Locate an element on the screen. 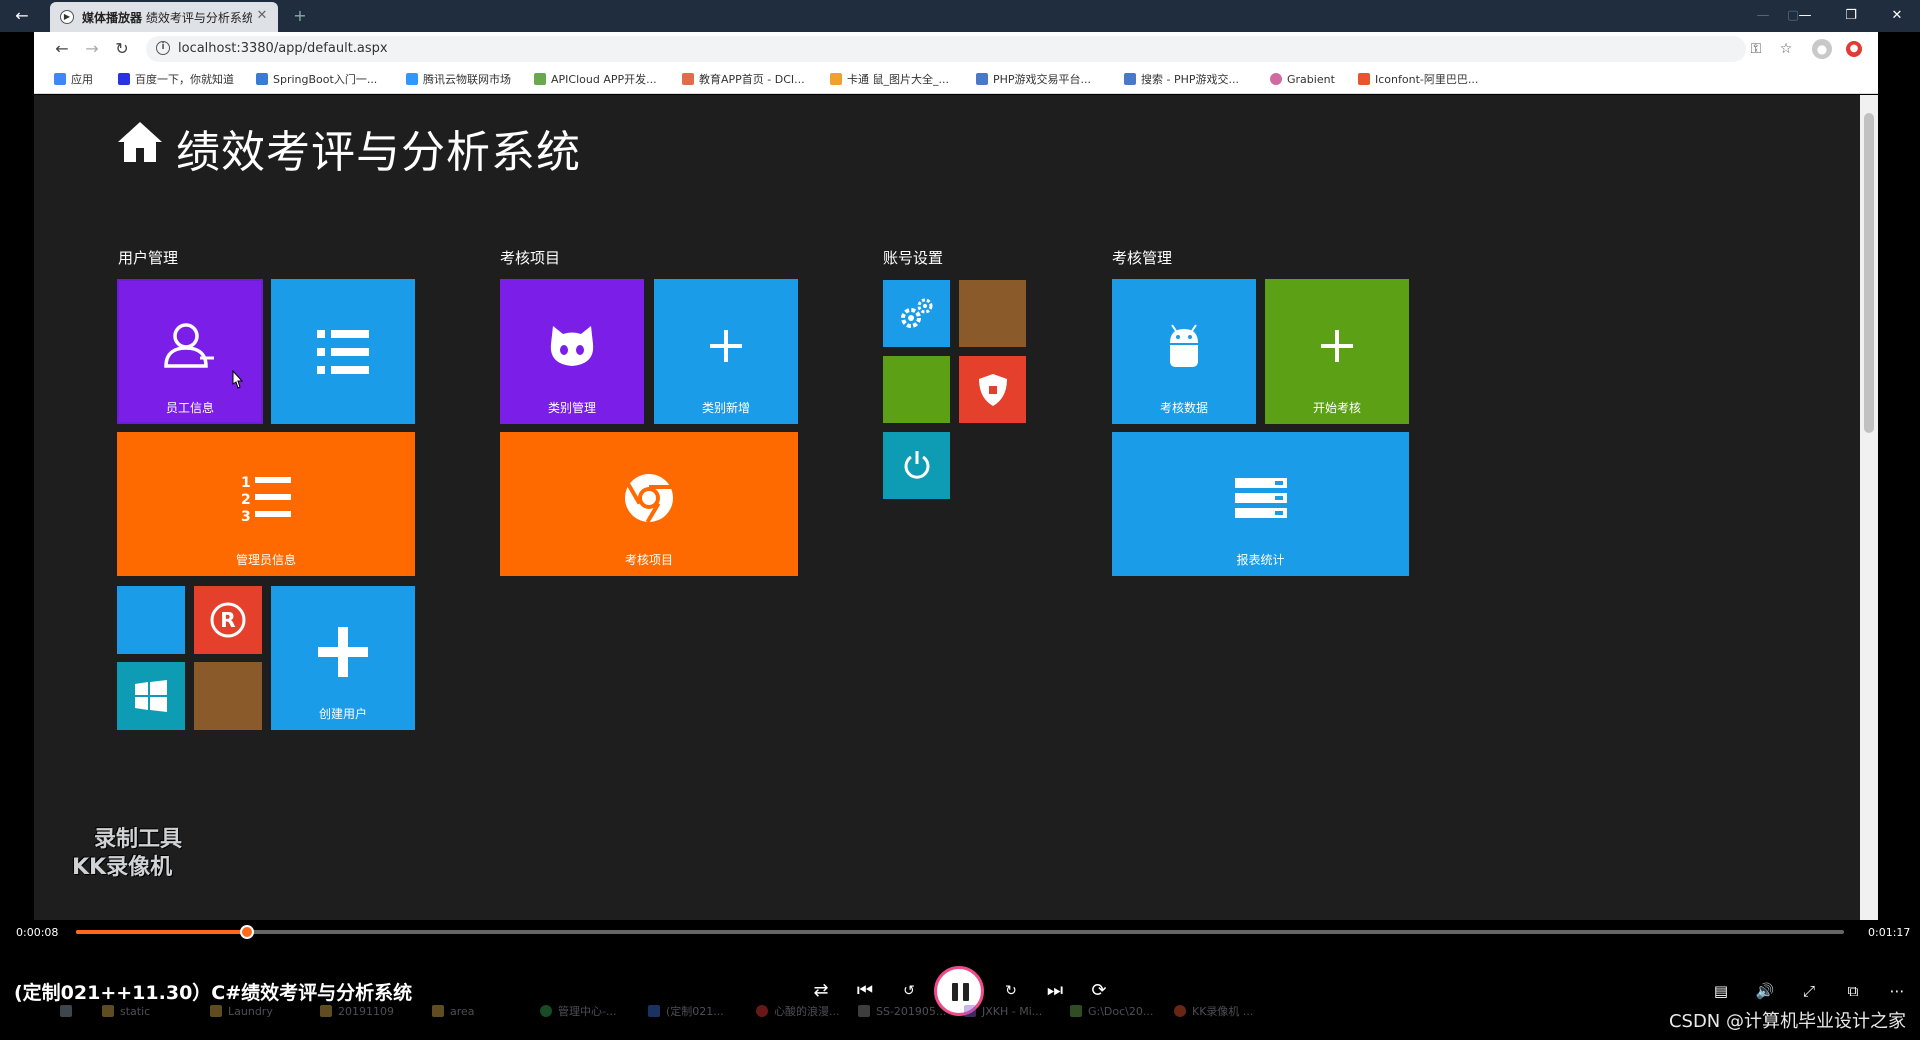  key-icon: ⚿ is located at coordinates (1756, 49).